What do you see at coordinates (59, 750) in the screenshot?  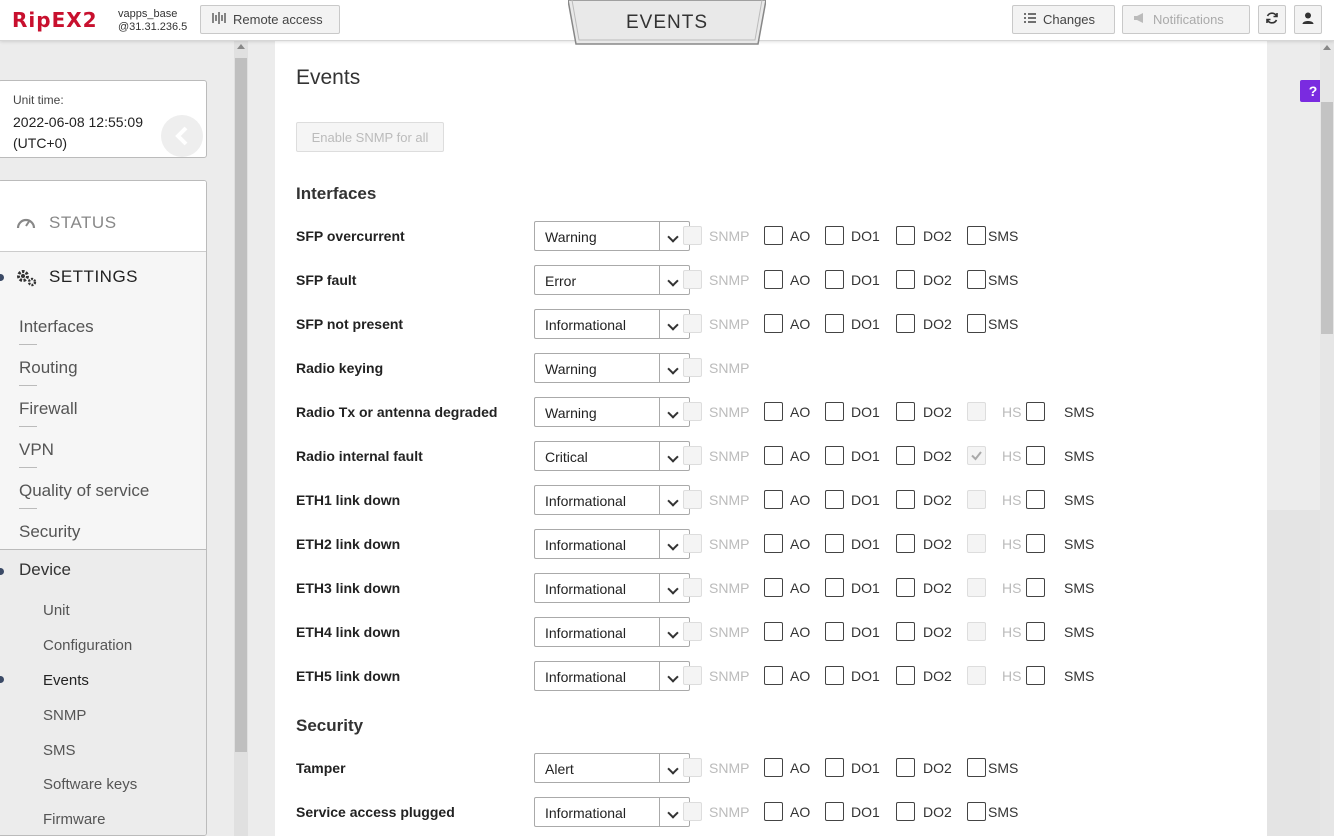 I see `nav-sms: SMS` at bounding box center [59, 750].